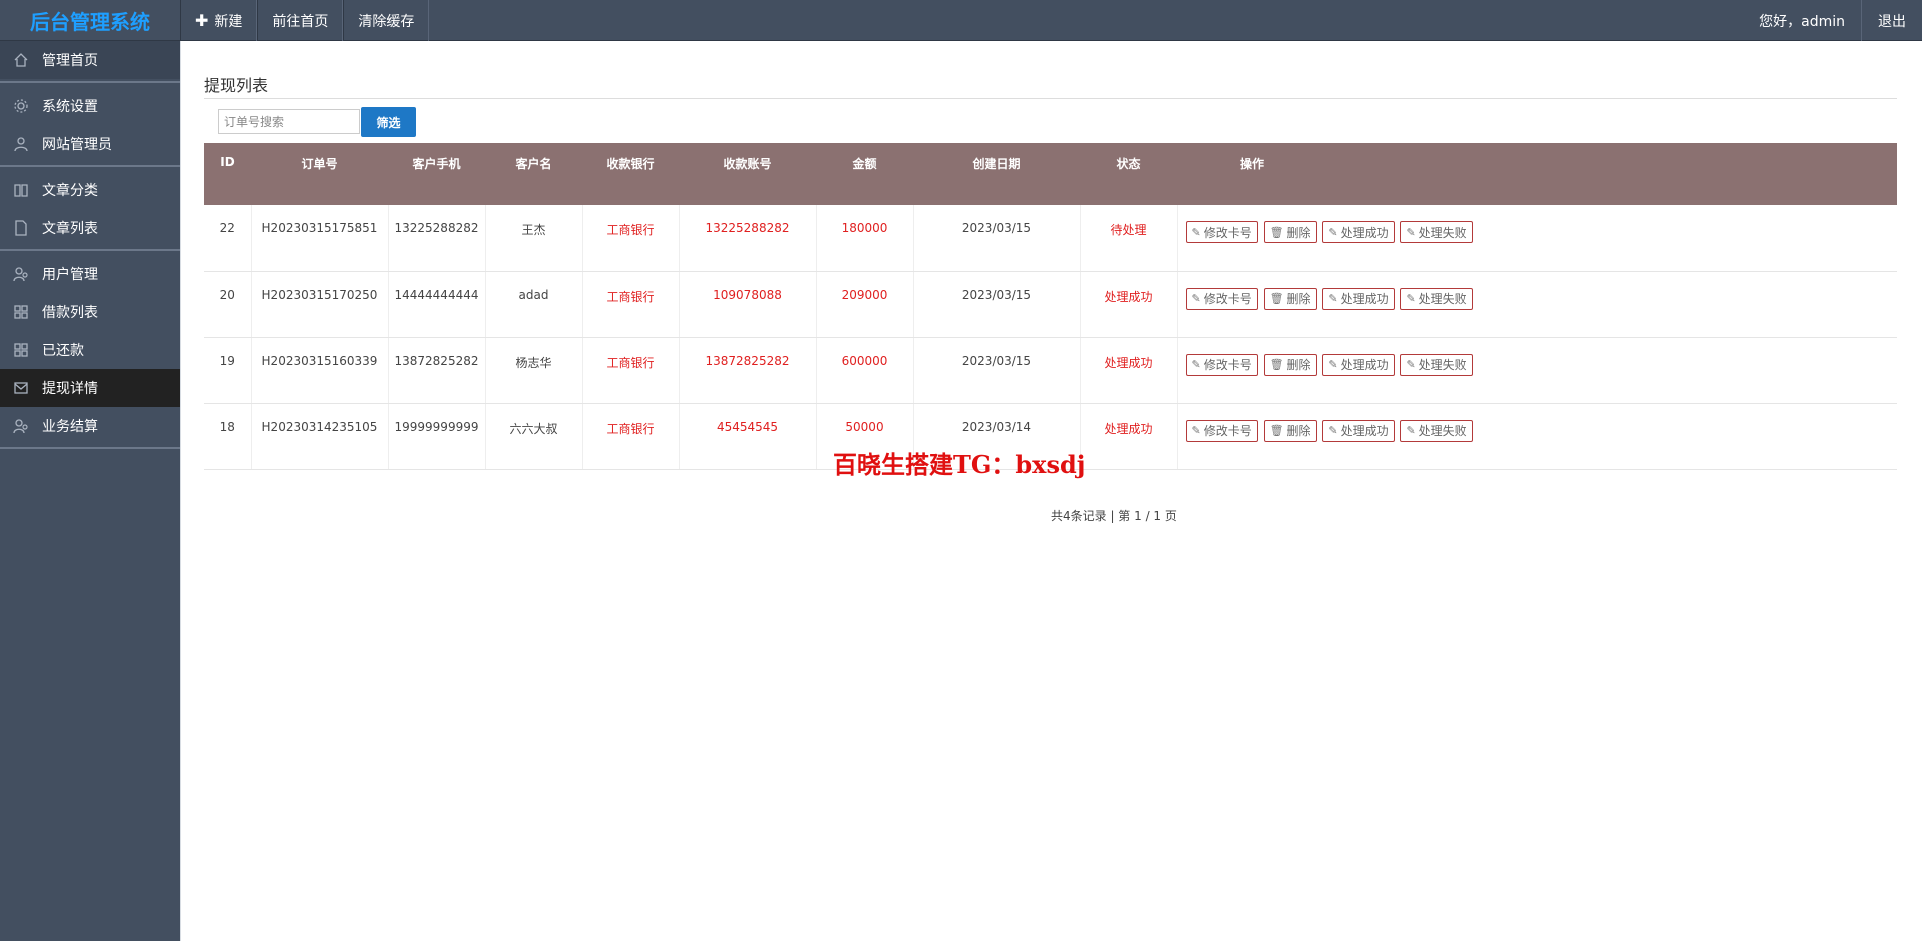  What do you see at coordinates (21, 60) in the screenshot?
I see `home-icon` at bounding box center [21, 60].